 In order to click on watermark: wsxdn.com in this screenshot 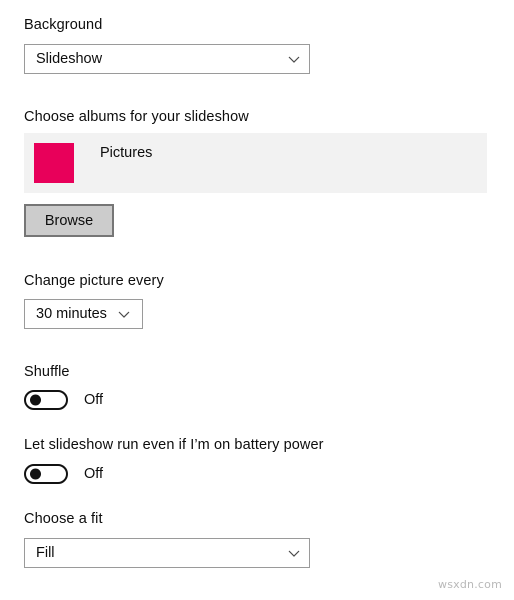, I will do `click(470, 584)`.